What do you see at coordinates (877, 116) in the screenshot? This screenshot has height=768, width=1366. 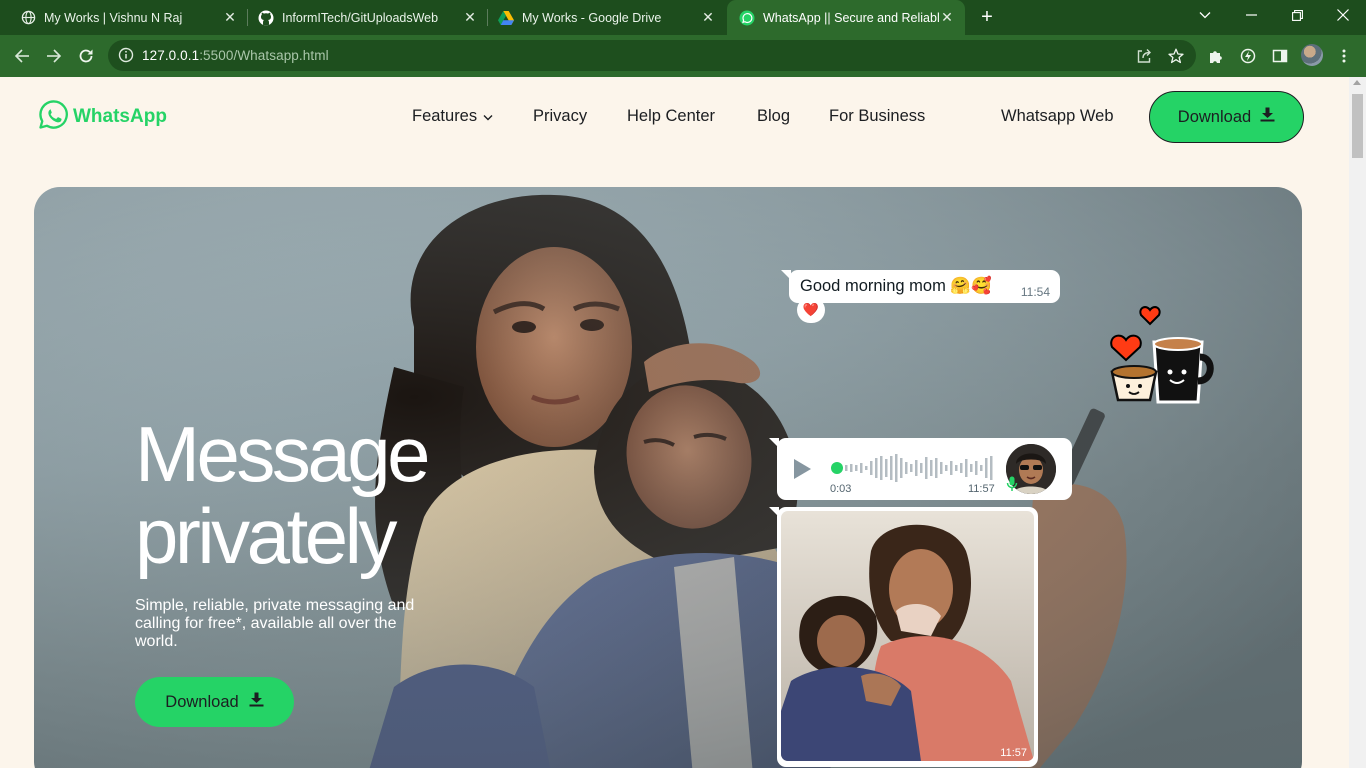 I see `nav-for-business: For Business` at bounding box center [877, 116].